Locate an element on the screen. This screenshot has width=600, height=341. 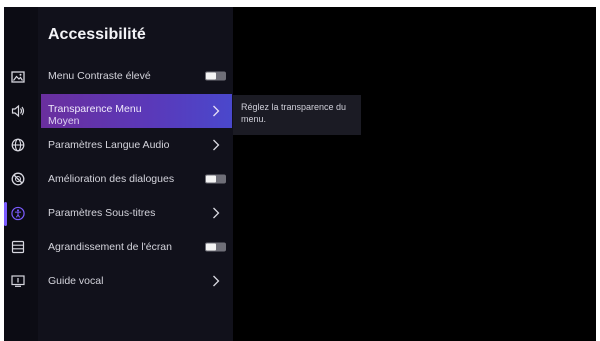
speaker-icon is located at coordinates (18, 111).